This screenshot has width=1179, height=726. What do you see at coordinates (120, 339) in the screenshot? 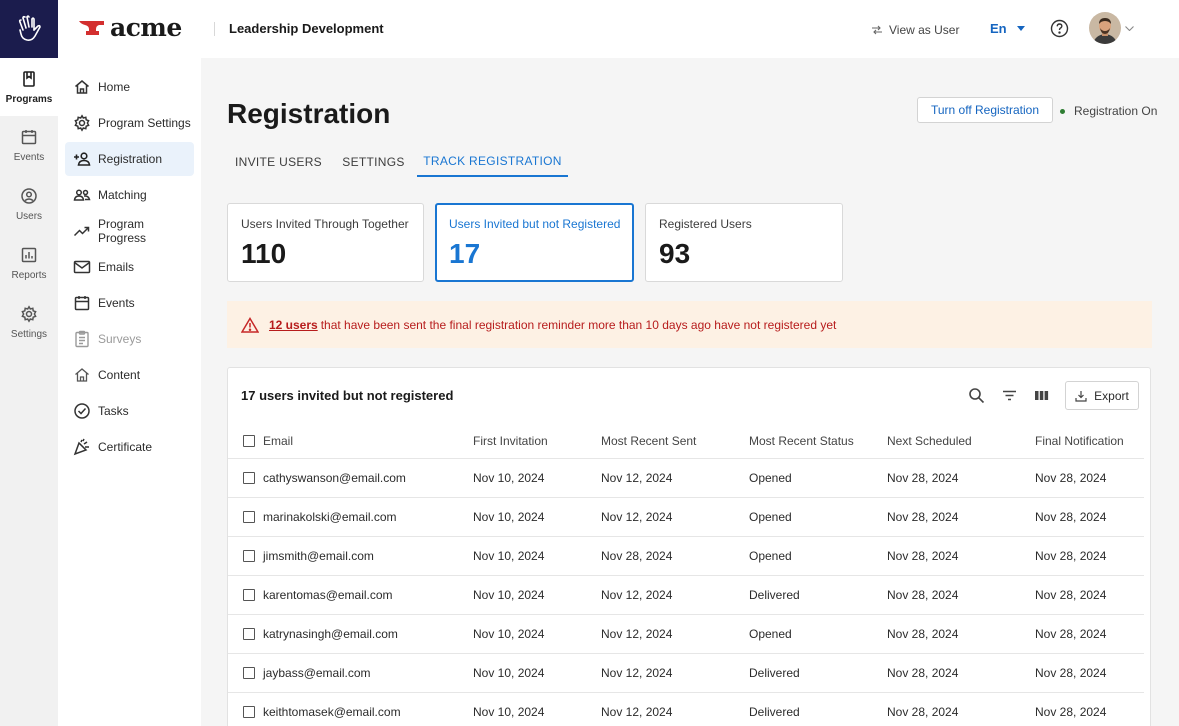
I see `nav-item-label: Surveys` at bounding box center [120, 339].